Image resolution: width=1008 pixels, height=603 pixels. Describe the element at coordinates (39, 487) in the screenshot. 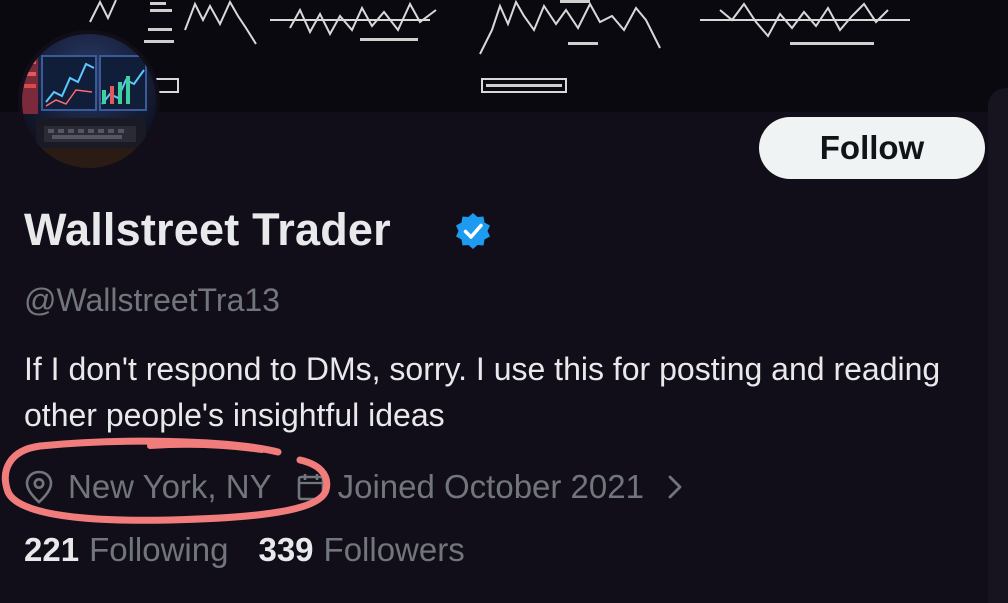

I see `location-pin-icon` at that location.